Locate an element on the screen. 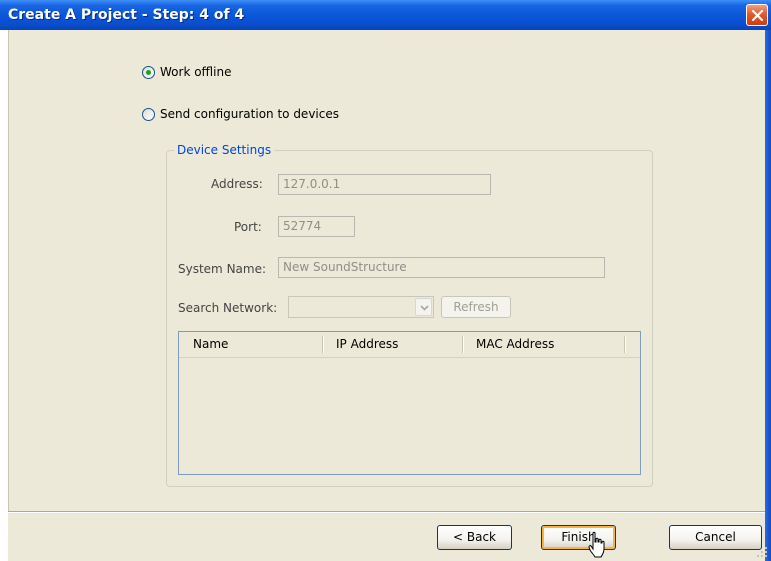 The width and height of the screenshot is (771, 561). dialog-footer is located at coordinates (386, 536).